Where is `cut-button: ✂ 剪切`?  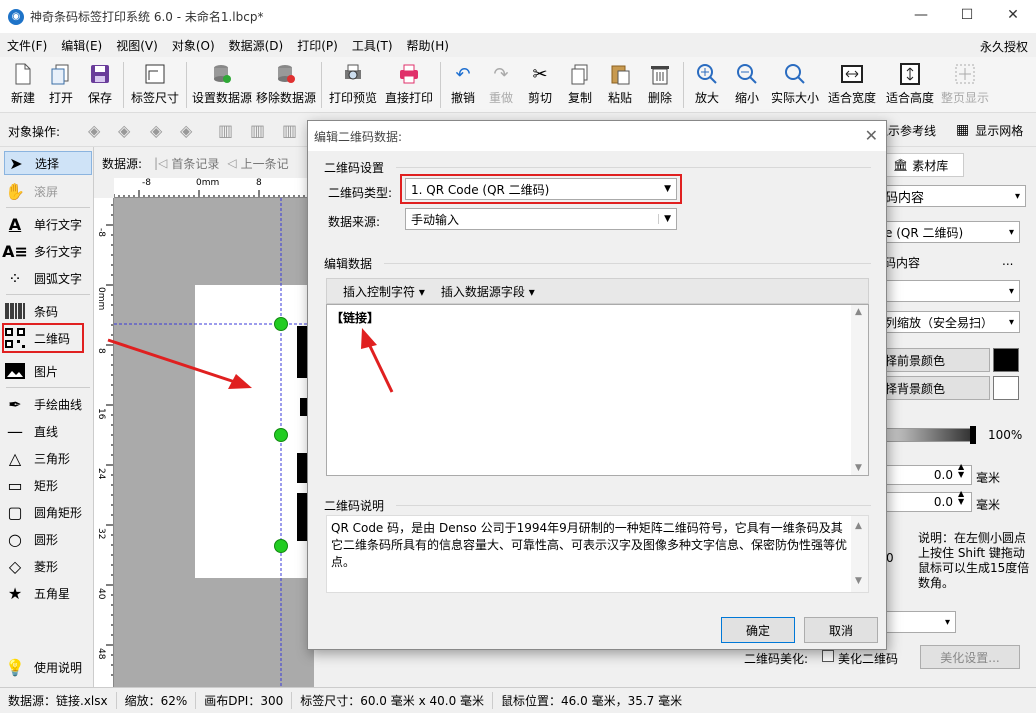
cut-button: ✂ 剪切 is located at coordinates (540, 84).